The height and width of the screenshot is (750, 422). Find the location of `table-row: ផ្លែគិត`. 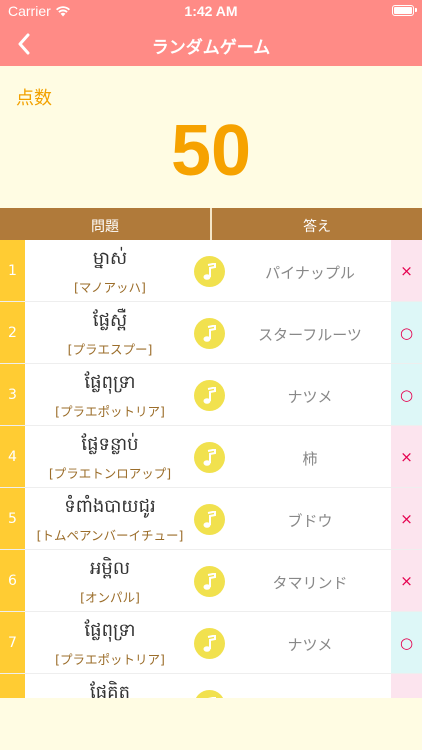

table-row: ផ្លែគិត is located at coordinates (211, 686).